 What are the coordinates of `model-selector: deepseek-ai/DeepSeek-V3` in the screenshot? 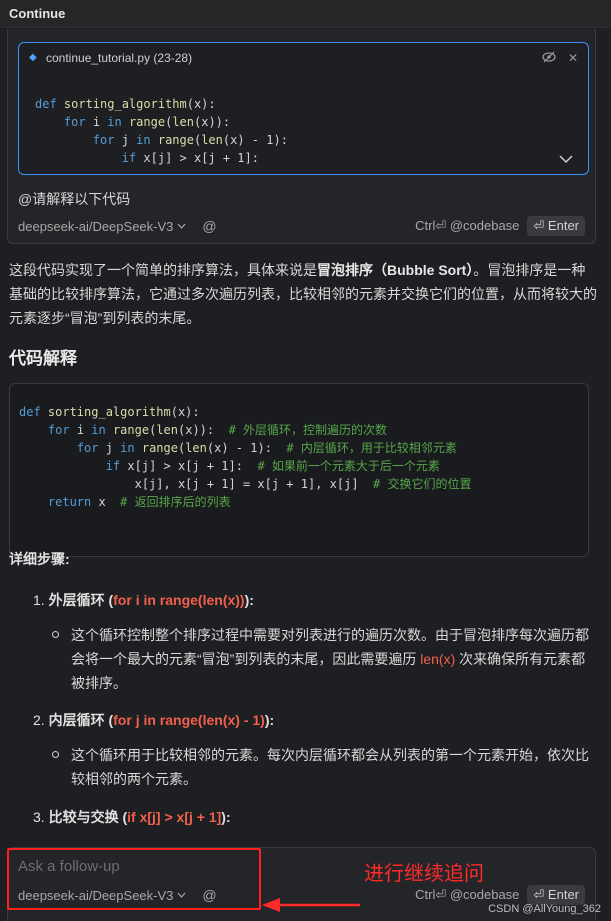 It's located at (102, 226).